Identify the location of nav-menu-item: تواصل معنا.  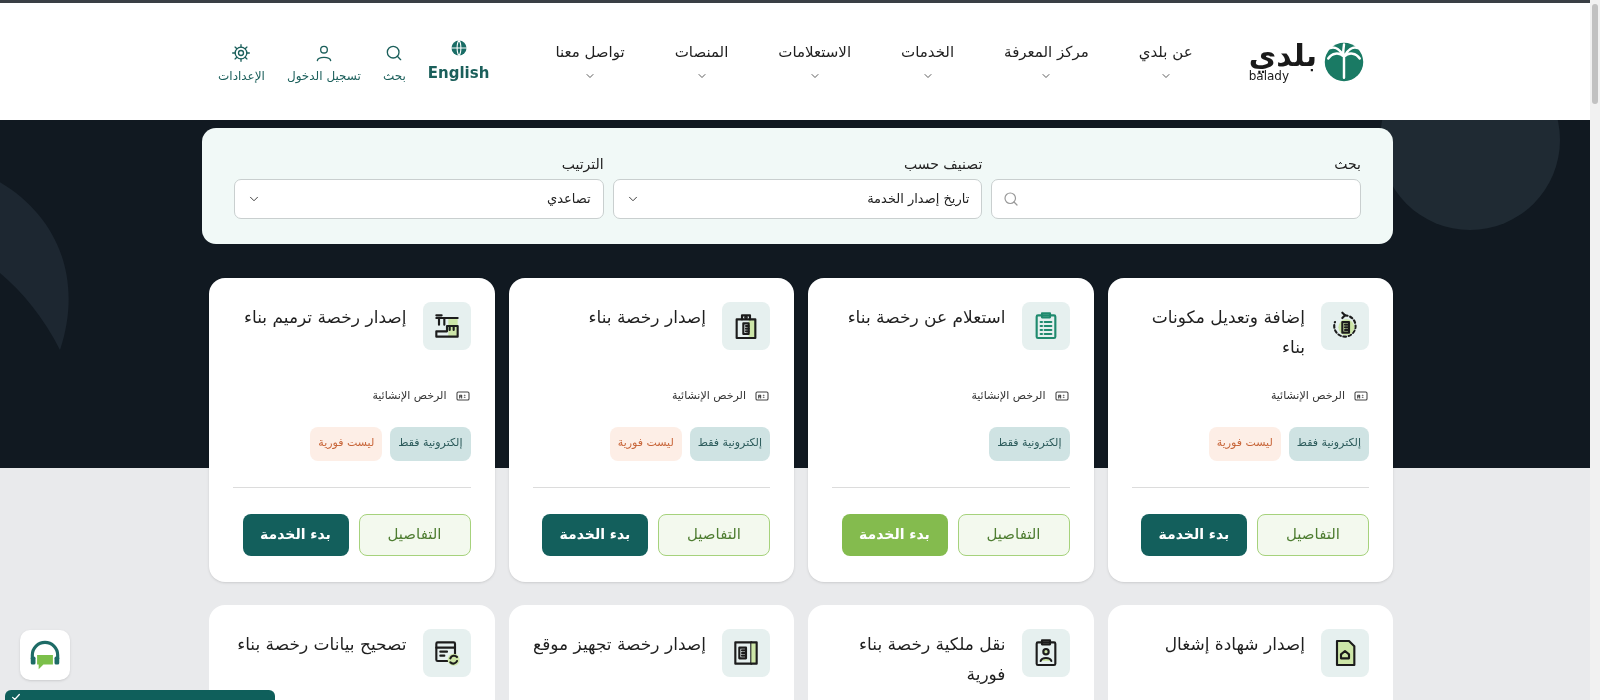
(590, 61).